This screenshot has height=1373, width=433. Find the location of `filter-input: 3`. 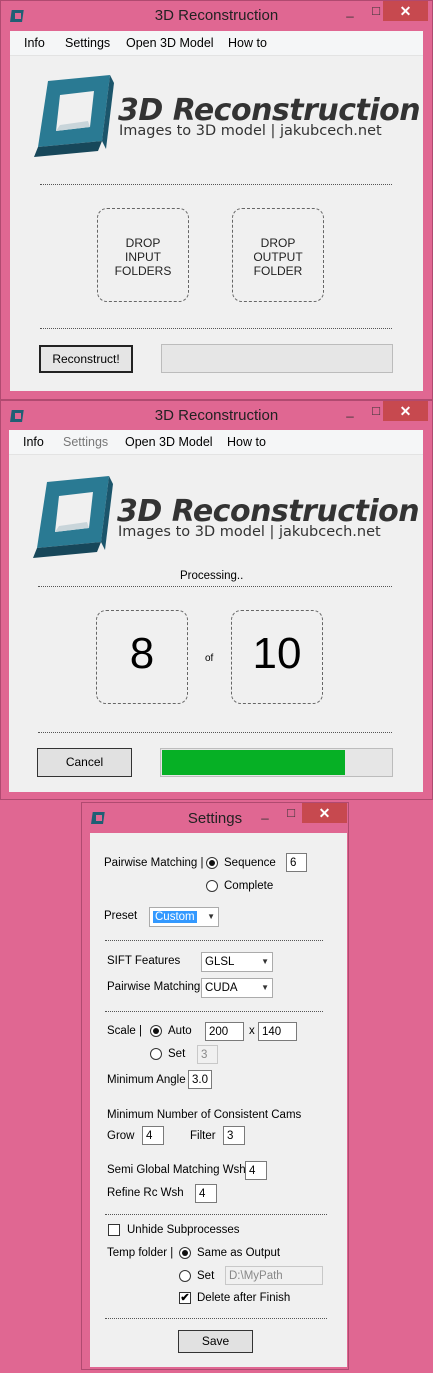

filter-input: 3 is located at coordinates (234, 1135).